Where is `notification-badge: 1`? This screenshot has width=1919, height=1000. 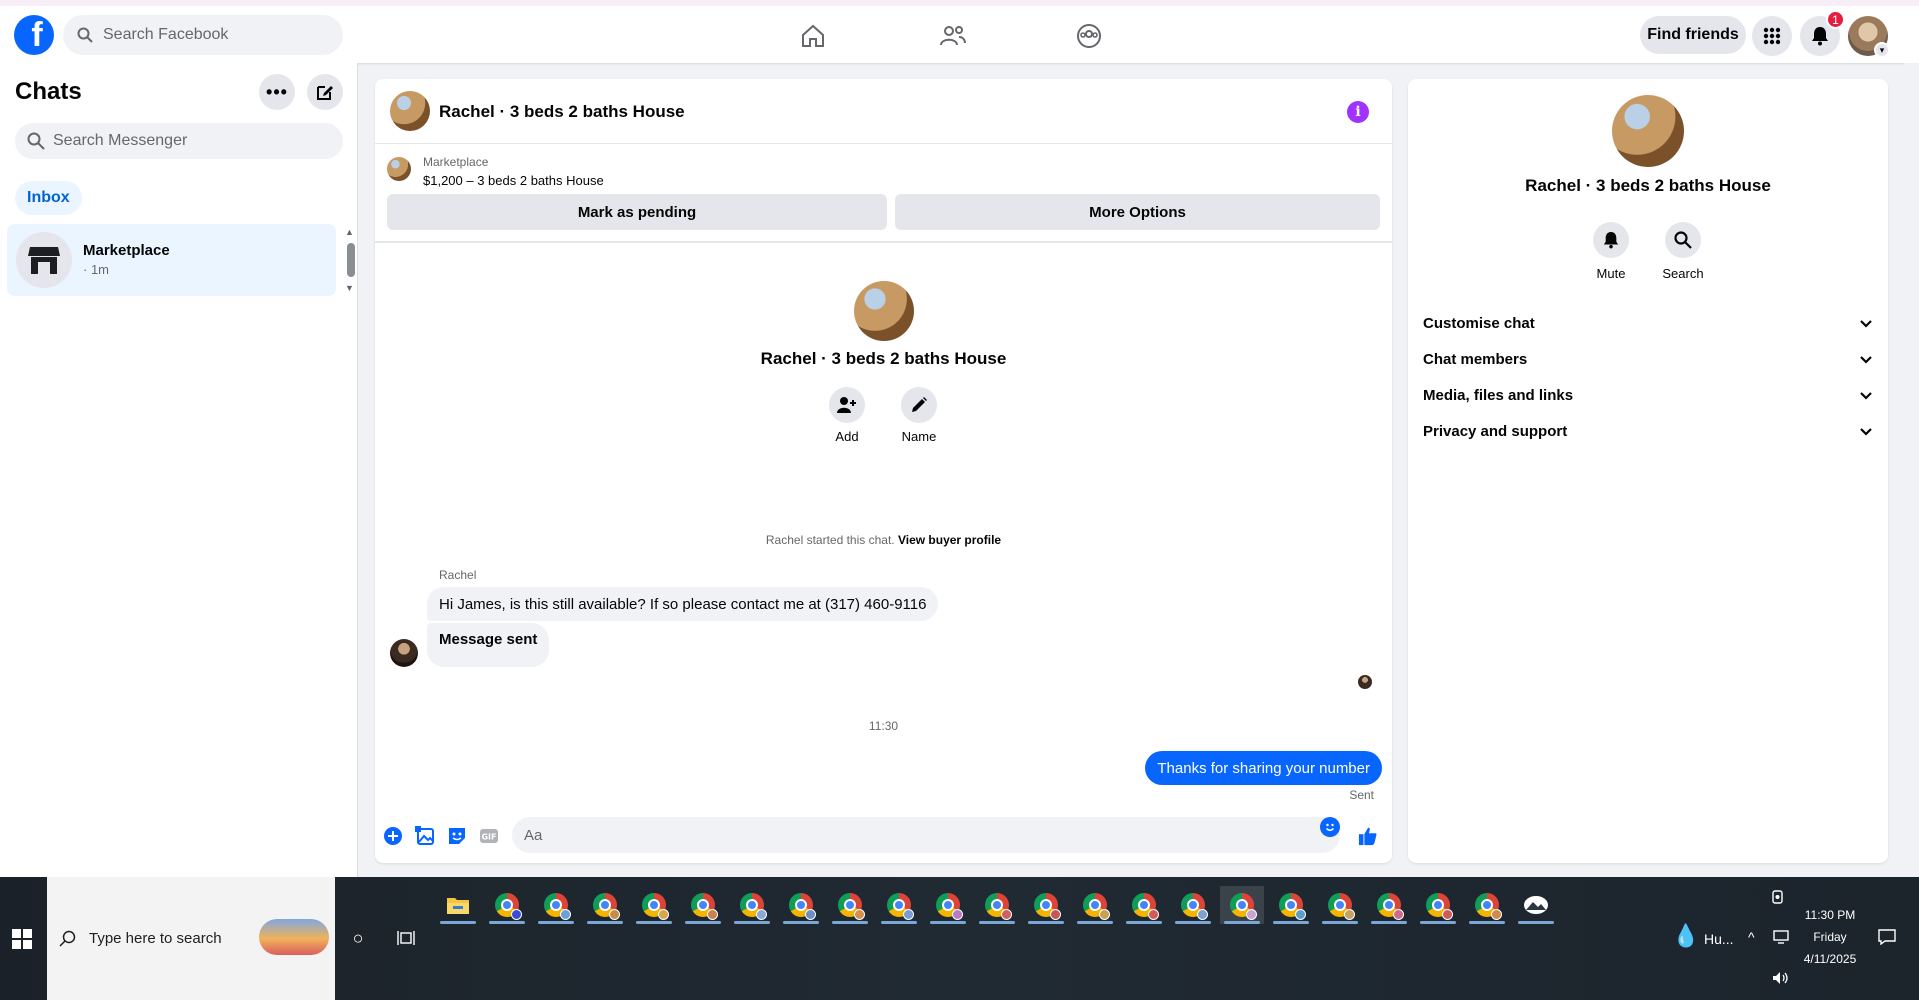 notification-badge: 1 is located at coordinates (1835, 19).